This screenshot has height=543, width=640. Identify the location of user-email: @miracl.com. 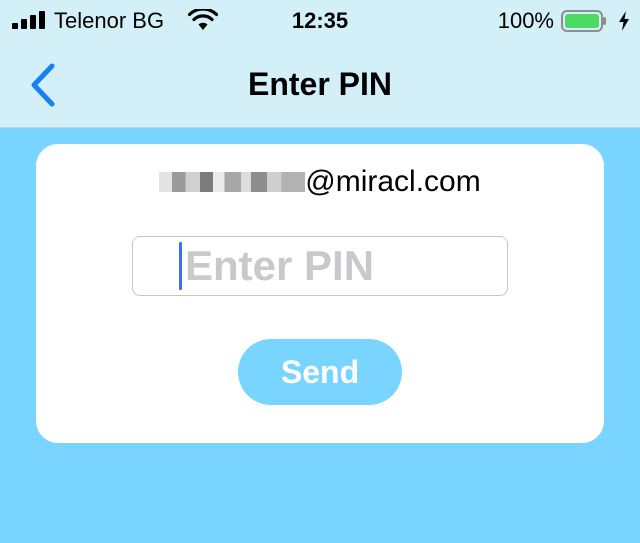
(320, 182).